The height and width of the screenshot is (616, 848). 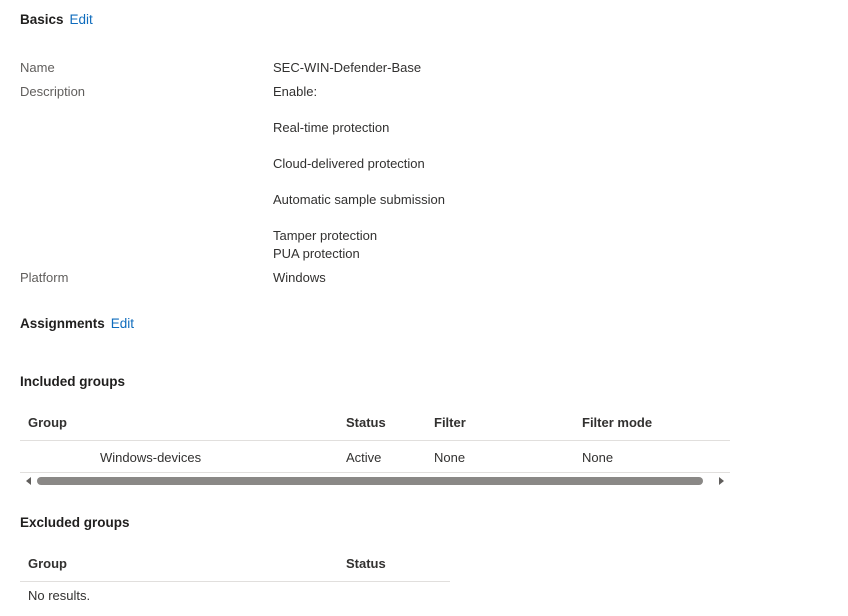 I want to click on included-groups-title: Included groups, so click(x=73, y=381).